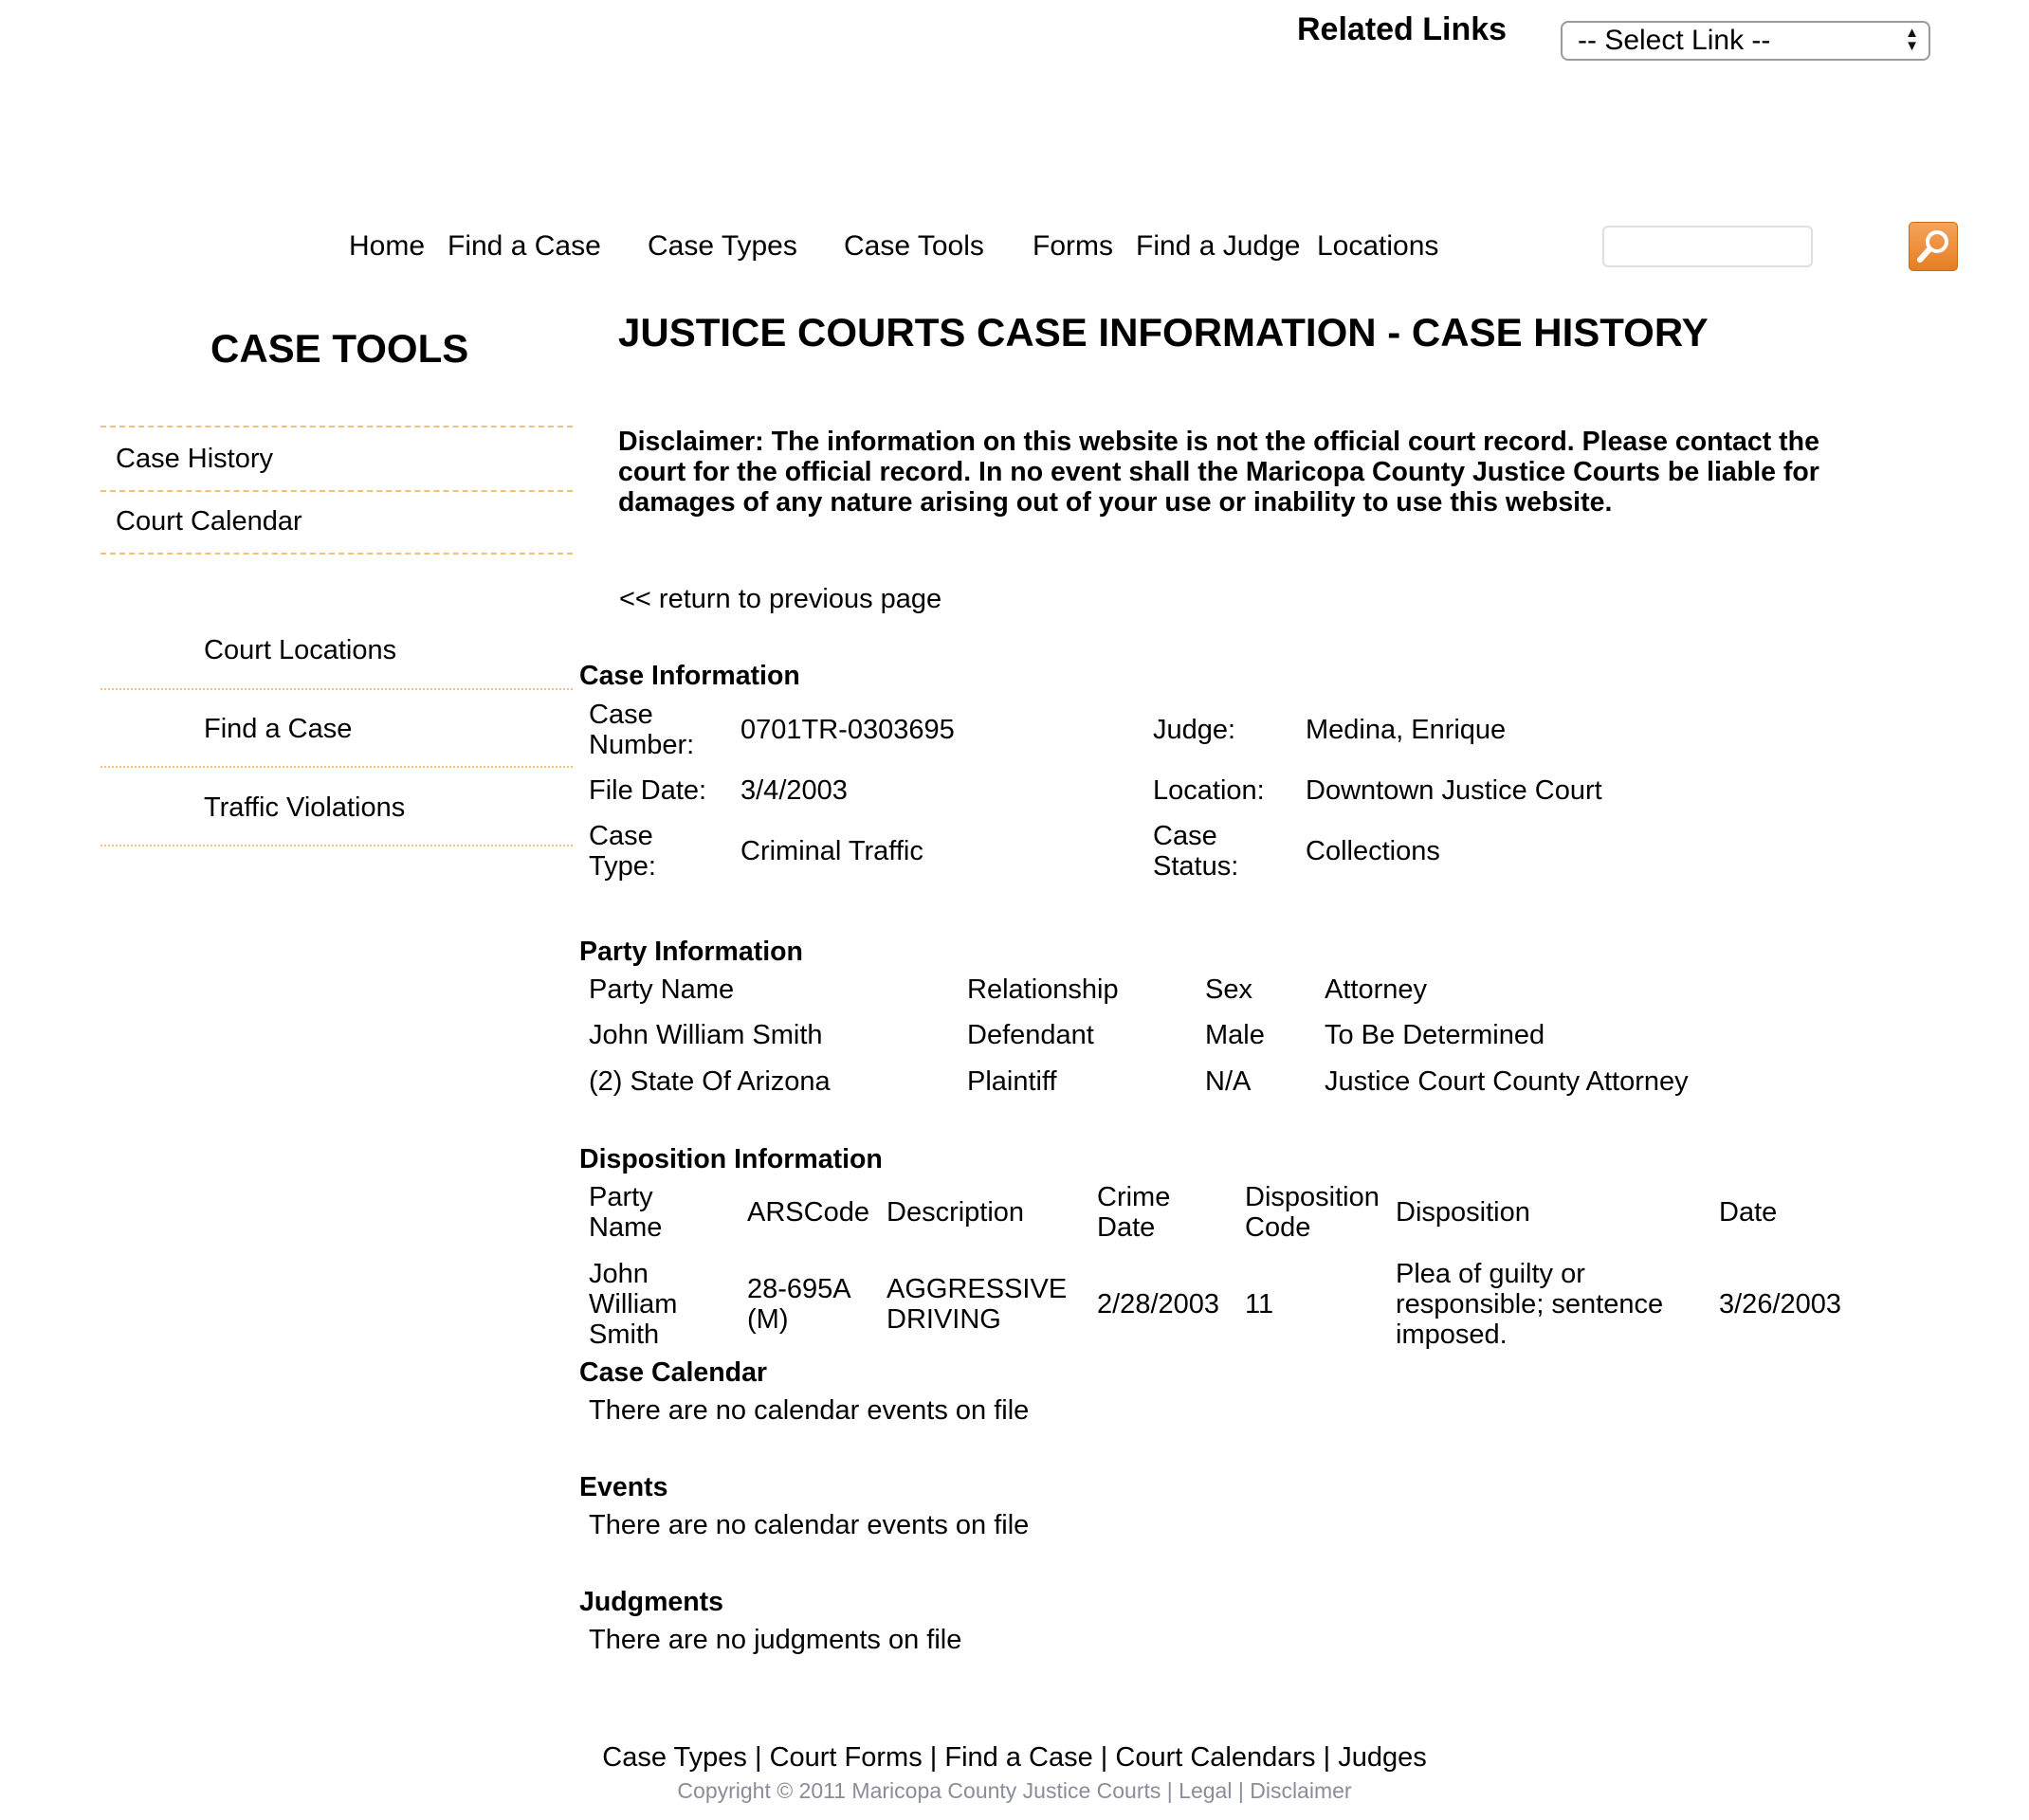 This screenshot has width=2029, height=1820. What do you see at coordinates (1454, 790) in the screenshot?
I see `location-value: Downtown Justice Court` at bounding box center [1454, 790].